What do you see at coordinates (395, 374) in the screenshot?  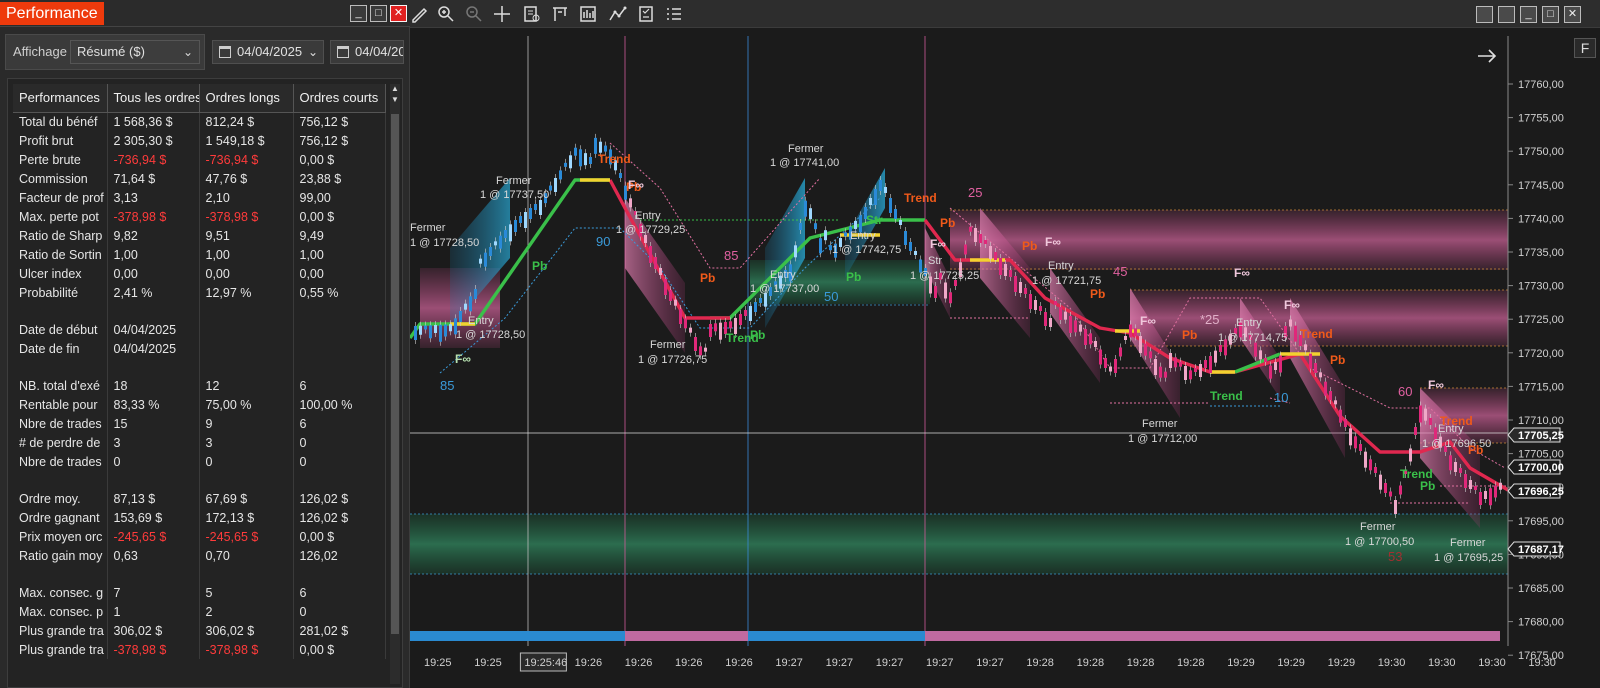 I see `scrollbar-thumb` at bounding box center [395, 374].